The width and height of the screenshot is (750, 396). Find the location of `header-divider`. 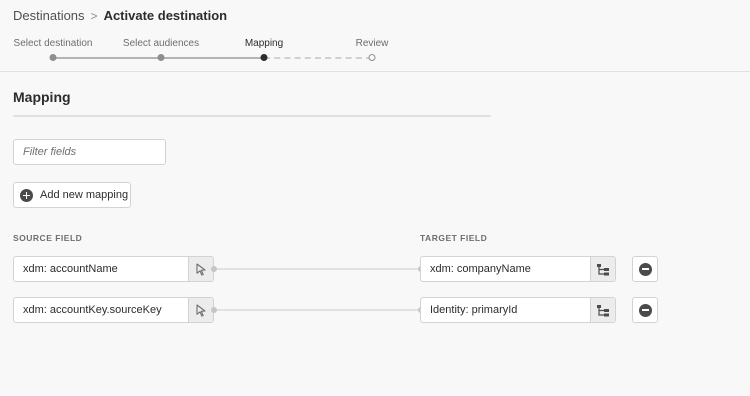

header-divider is located at coordinates (375, 71).